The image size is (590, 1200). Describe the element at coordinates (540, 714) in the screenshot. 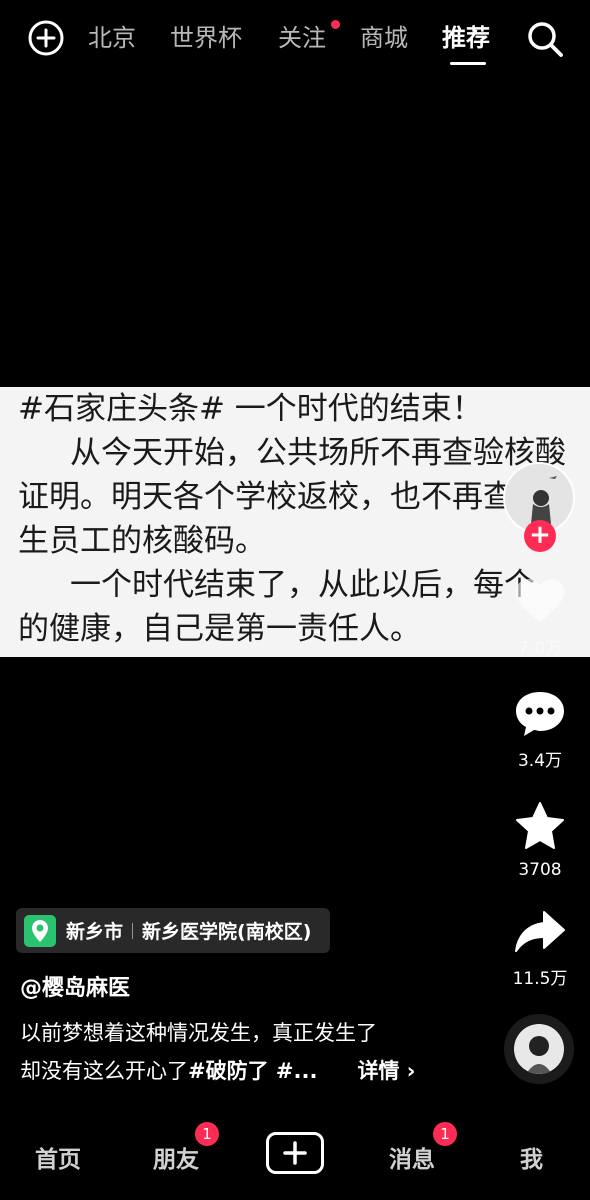

I see `comment-icon` at that location.